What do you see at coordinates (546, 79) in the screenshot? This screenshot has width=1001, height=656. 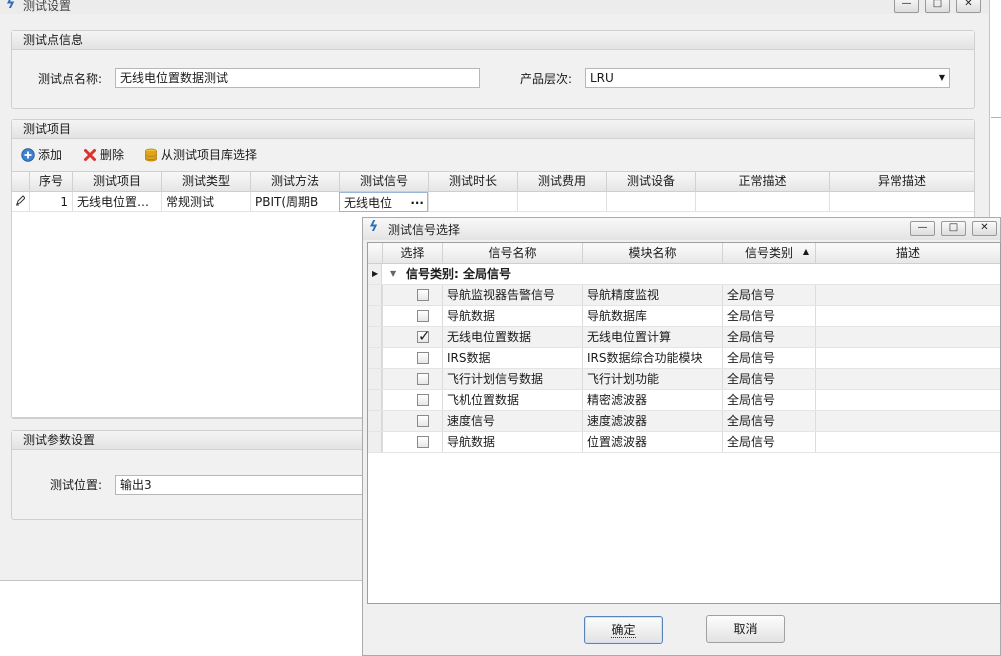 I see `product-level-label: 产品层次:` at bounding box center [546, 79].